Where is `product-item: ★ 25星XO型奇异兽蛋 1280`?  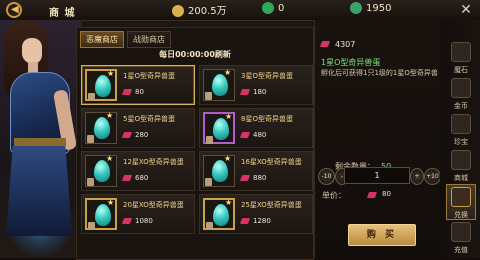
product-item: ★ 25星XO型奇异兽蛋 1280 is located at coordinates (256, 214).